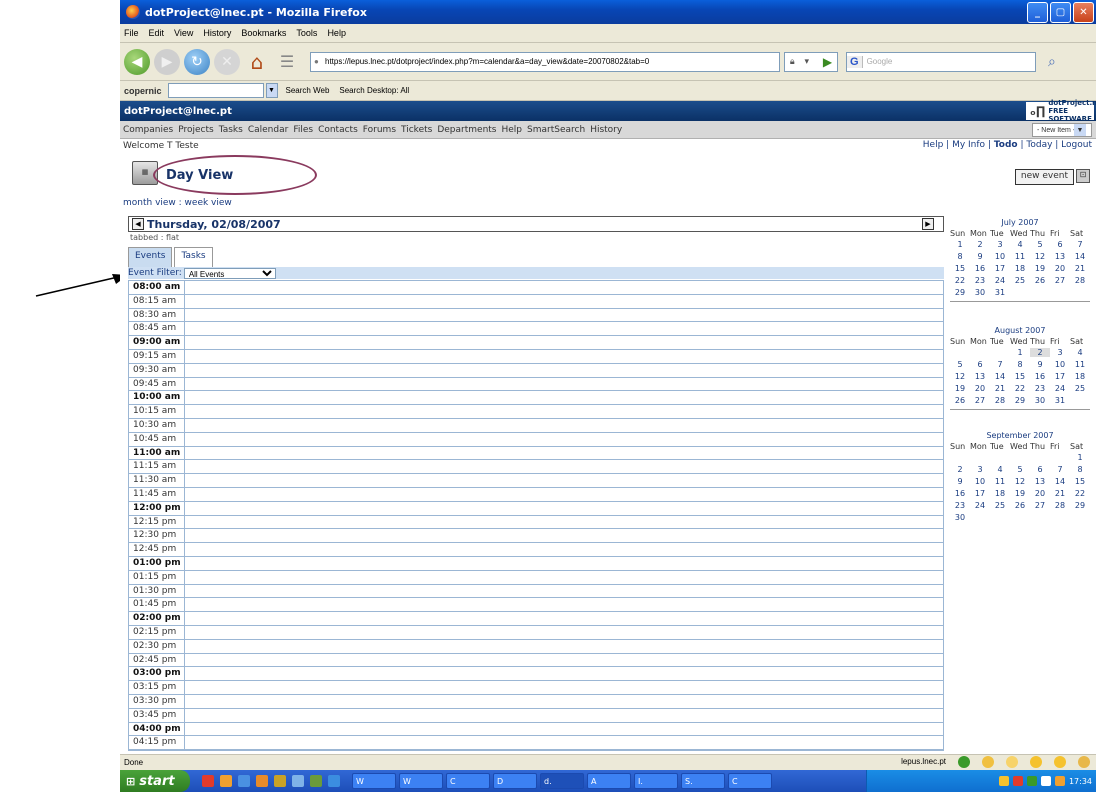 The image size is (1096, 792). I want to click on time-slot-row: 09:45 am, so click(536, 384).